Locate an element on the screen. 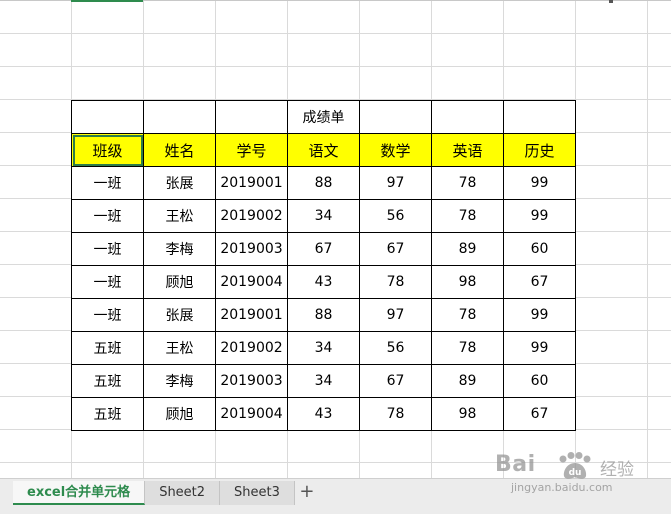 The image size is (671, 514). title-row: 成绩单 is located at coordinates (323, 117).